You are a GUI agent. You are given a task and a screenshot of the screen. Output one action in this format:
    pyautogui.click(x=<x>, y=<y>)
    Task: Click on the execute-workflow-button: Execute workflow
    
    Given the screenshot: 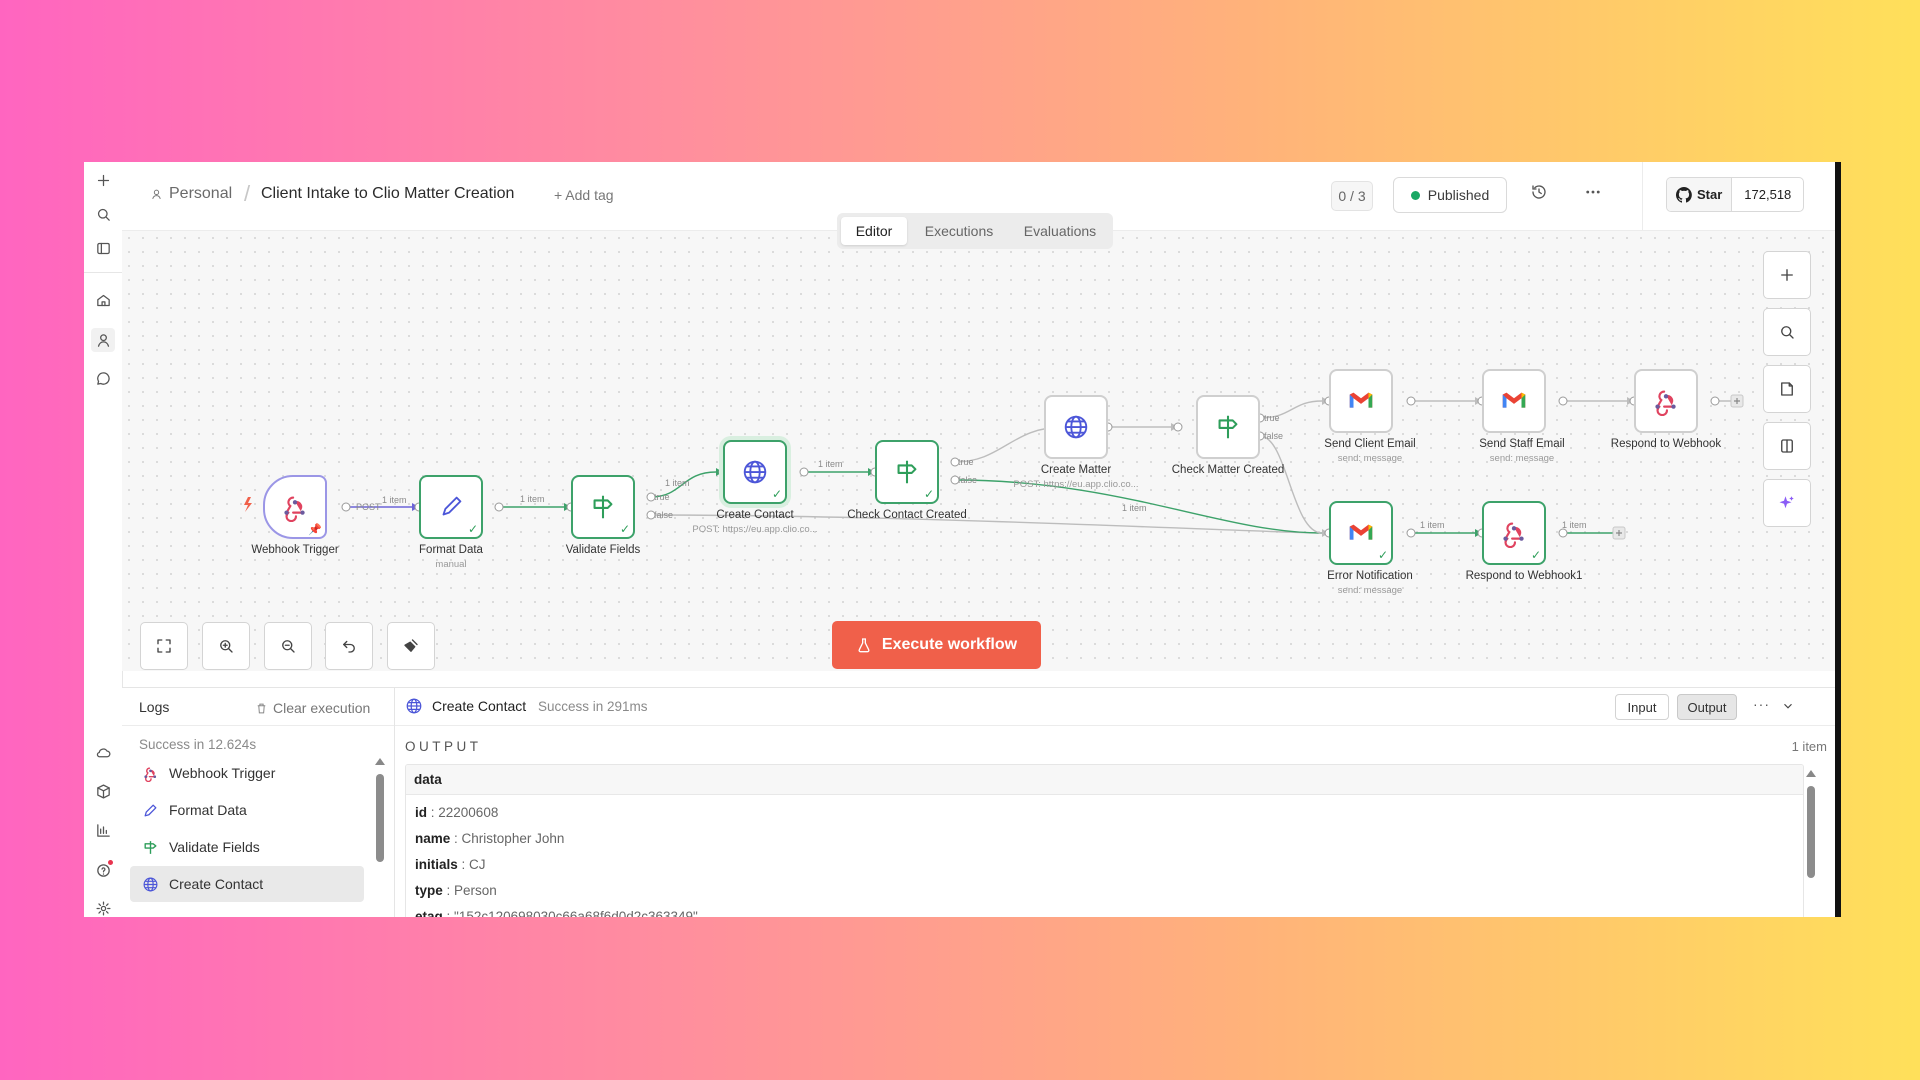 What is the action you would take?
    pyautogui.click(x=936, y=645)
    